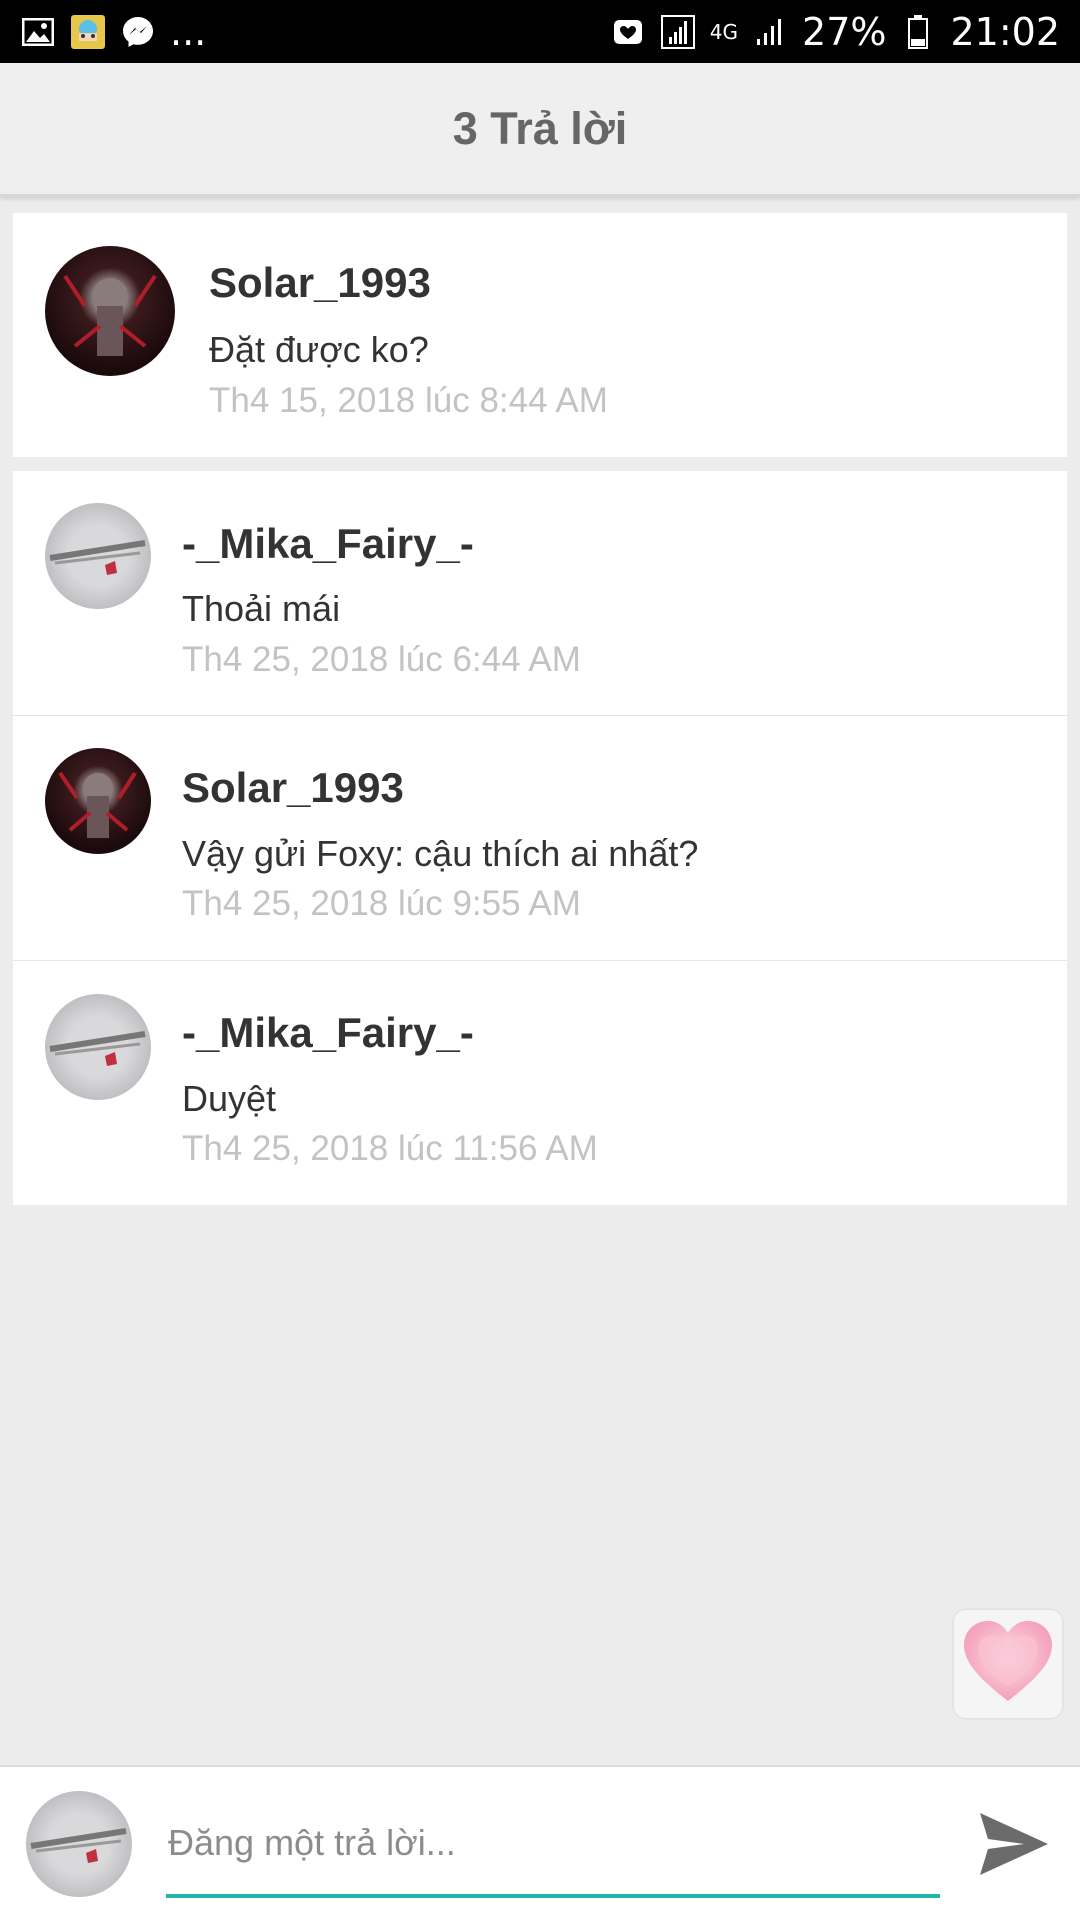 This screenshot has width=1080, height=1920. What do you see at coordinates (440, 853) in the screenshot?
I see `message-text: Vậy gửi Foxy: cậu thích ai nhất?` at bounding box center [440, 853].